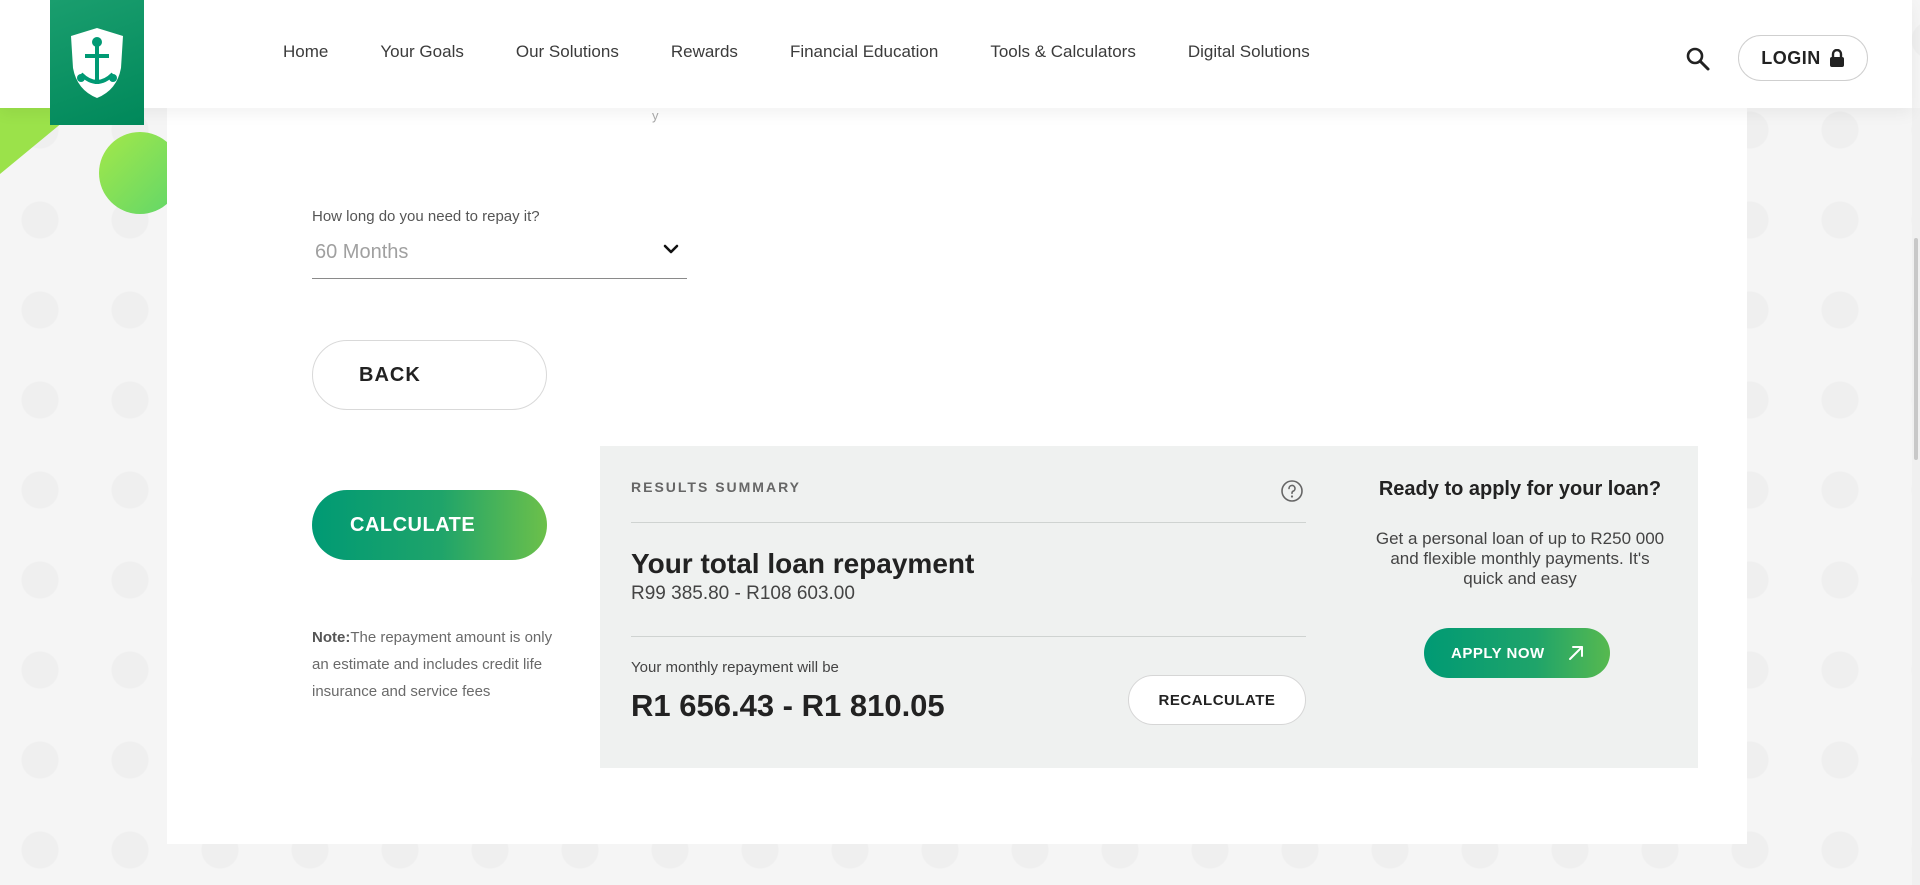 This screenshot has width=1920, height=885. What do you see at coordinates (716, 487) in the screenshot?
I see `results-heading: RESULTS SUMMARY` at bounding box center [716, 487].